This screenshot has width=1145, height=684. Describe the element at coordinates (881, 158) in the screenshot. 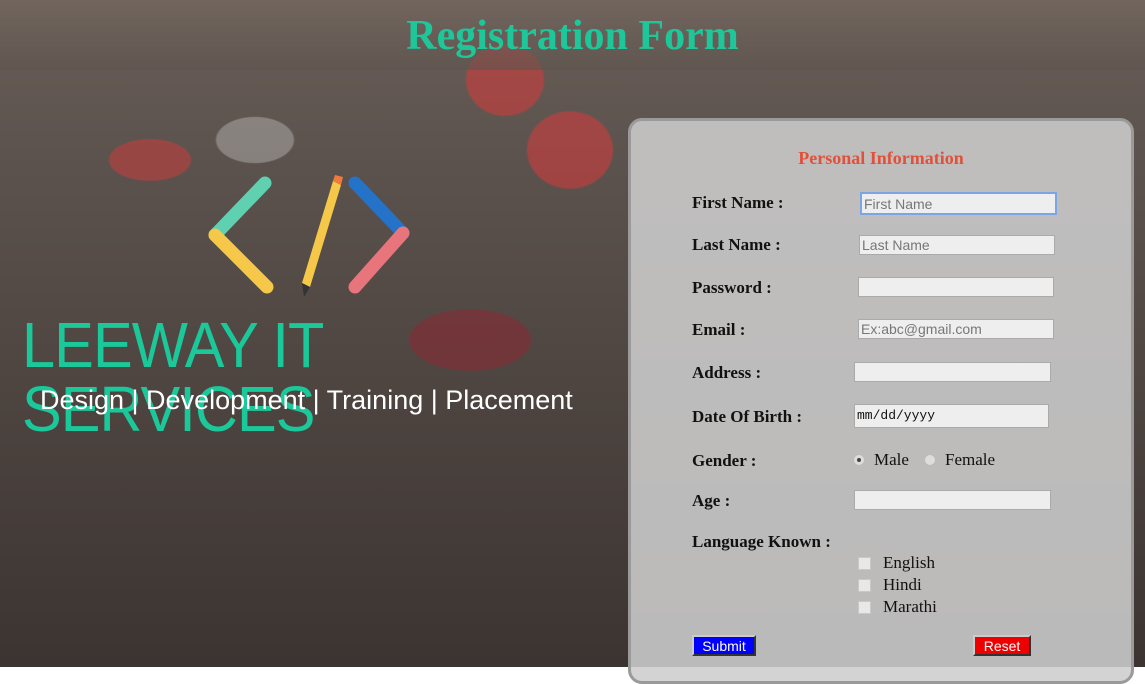

I see `section-title: Personal Information` at that location.